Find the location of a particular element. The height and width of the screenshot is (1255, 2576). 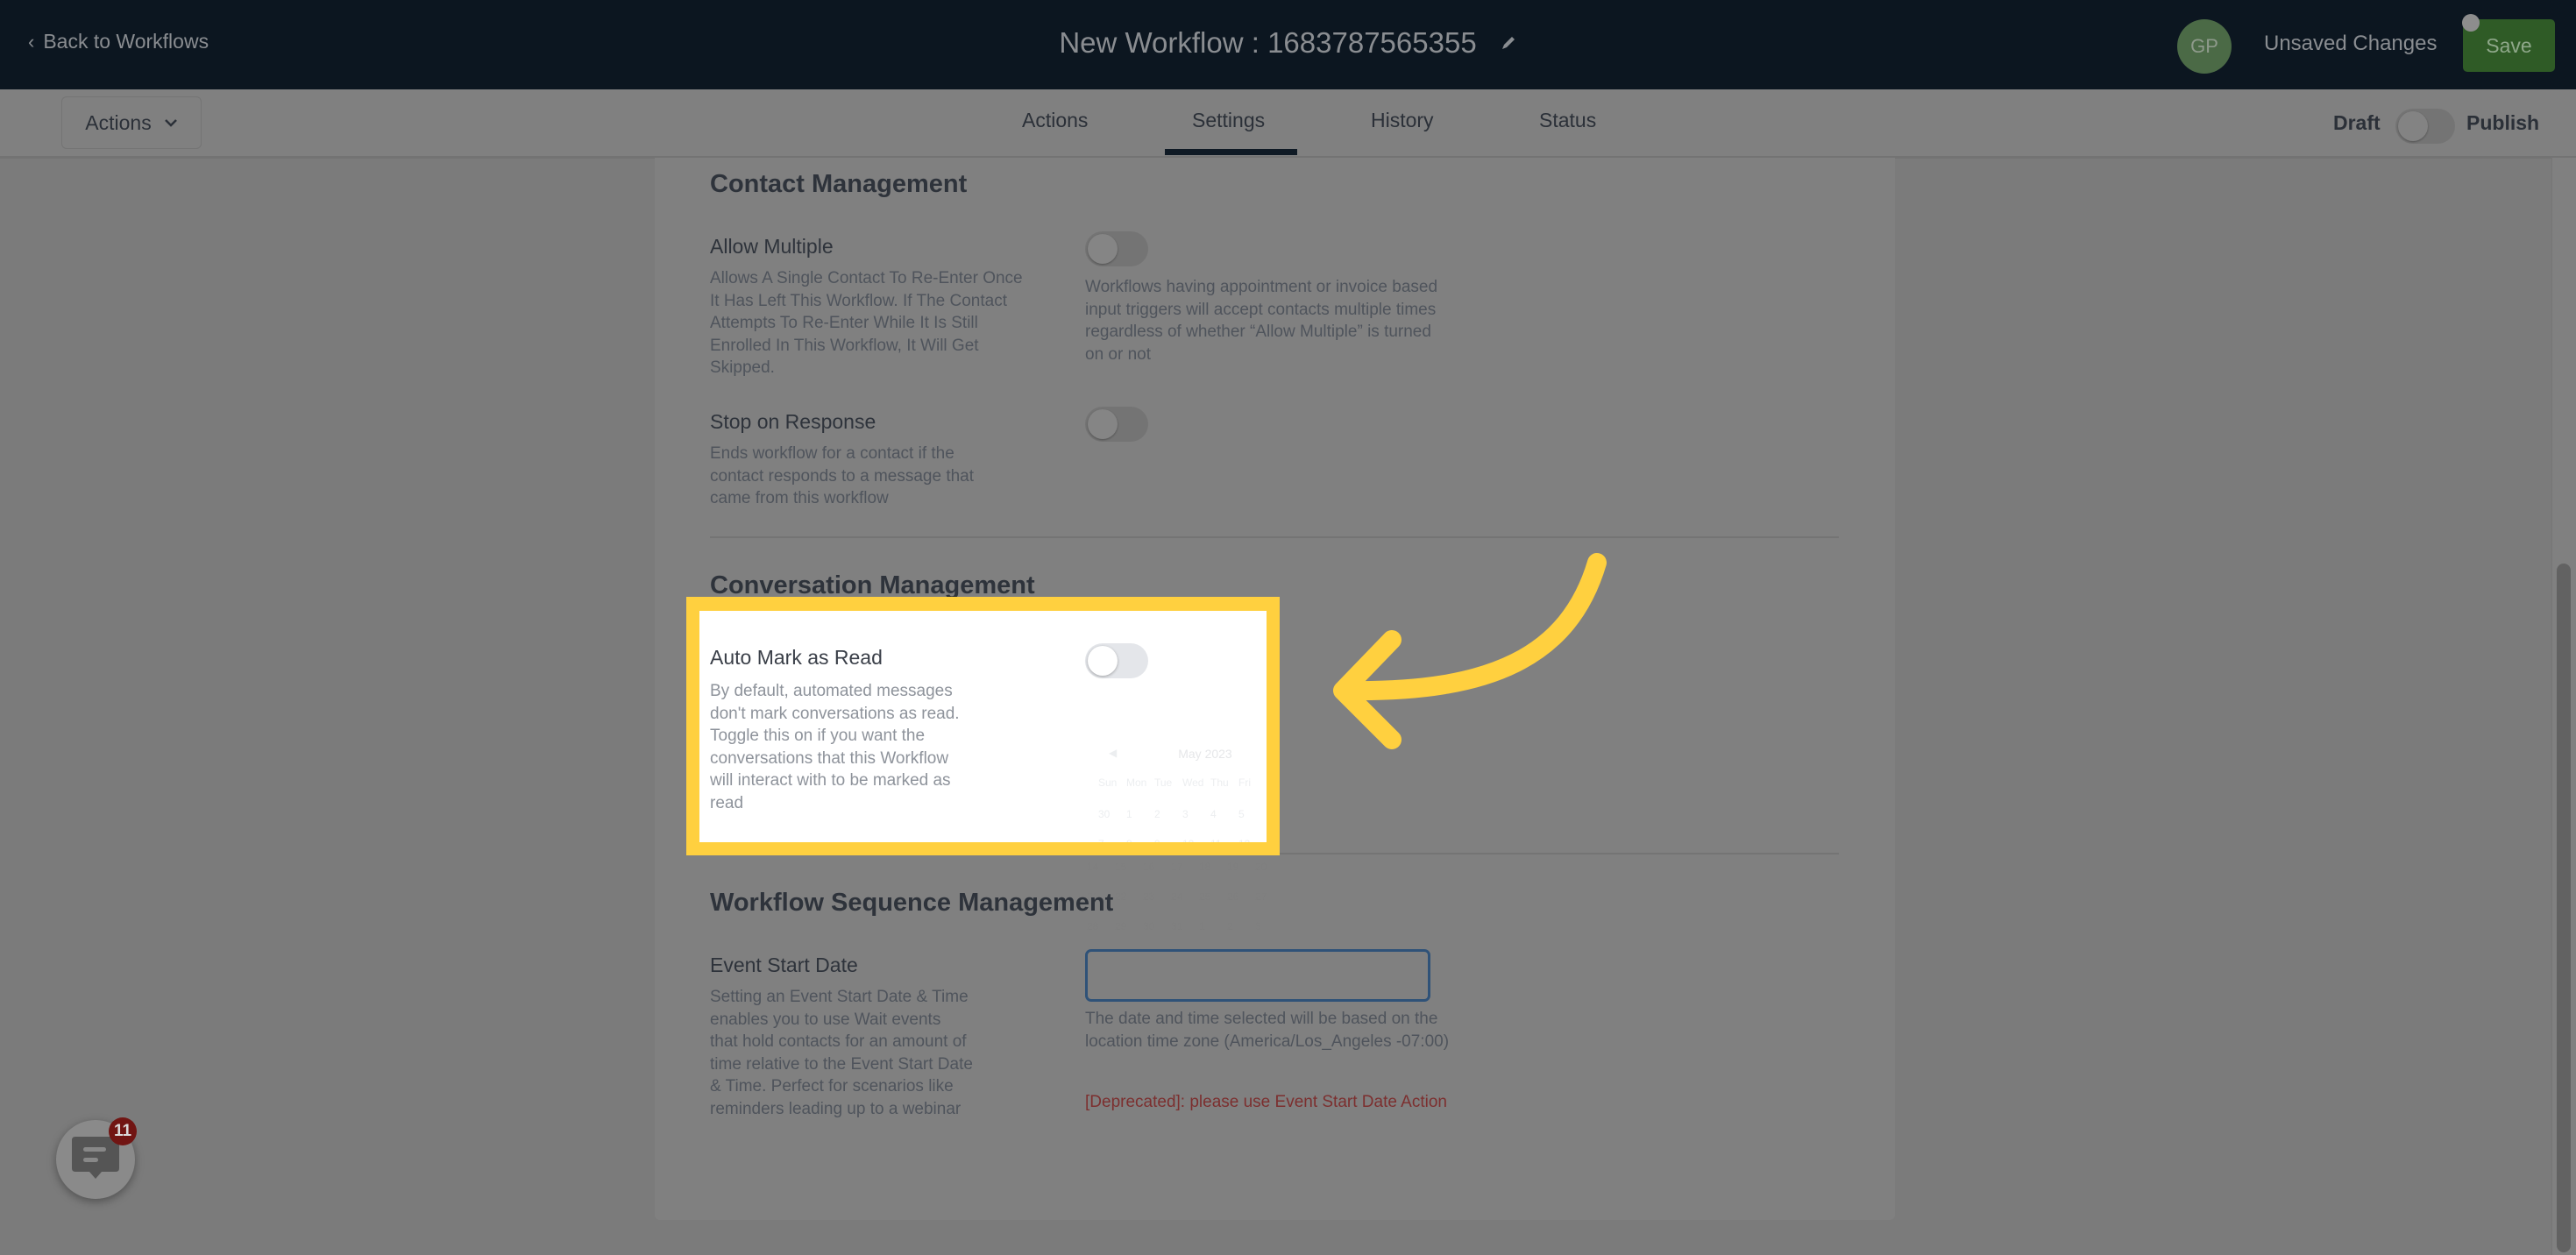

calendar-day: 7 is located at coordinates (1112, 840).